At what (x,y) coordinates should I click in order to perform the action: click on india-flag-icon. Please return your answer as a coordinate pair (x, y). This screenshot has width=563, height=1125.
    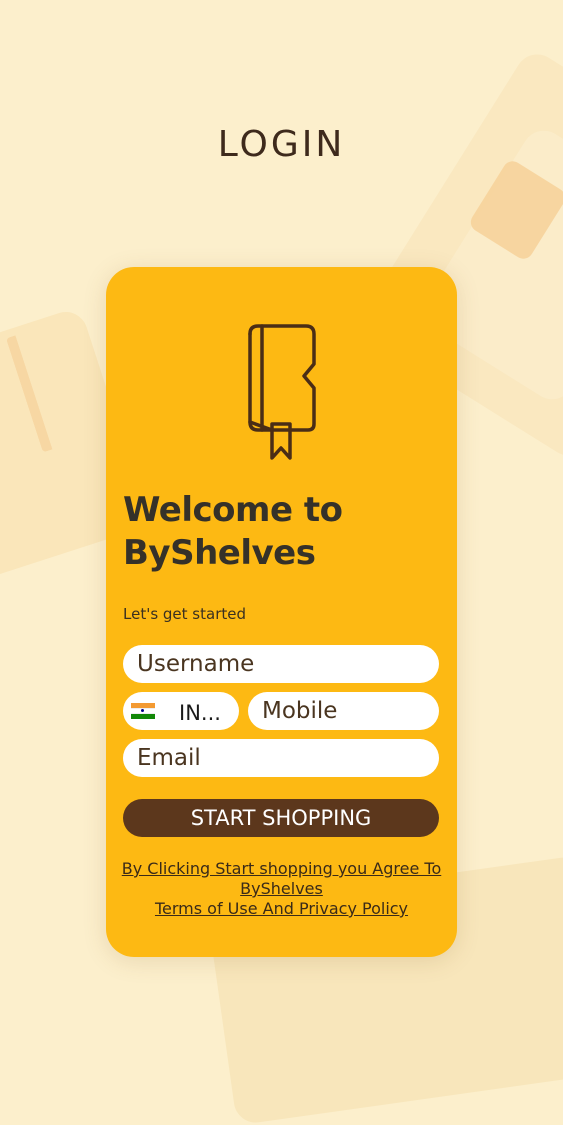
    Looking at the image, I should click on (143, 711).